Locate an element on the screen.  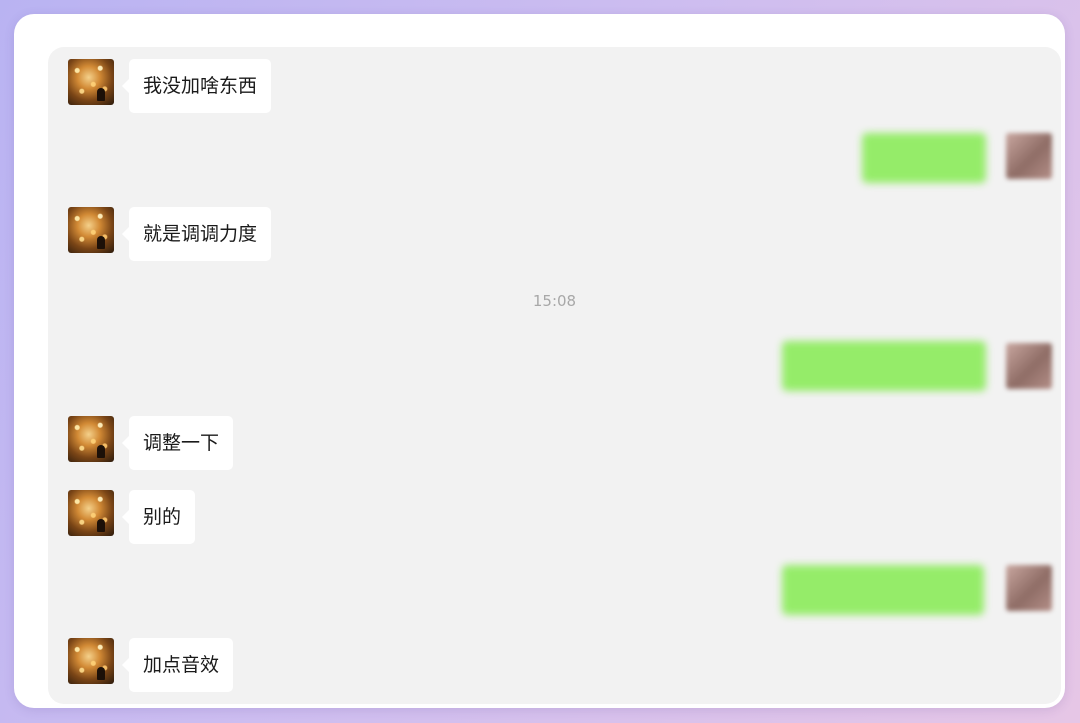
message-row-received: 我没加啥东西 is located at coordinates (218, 87).